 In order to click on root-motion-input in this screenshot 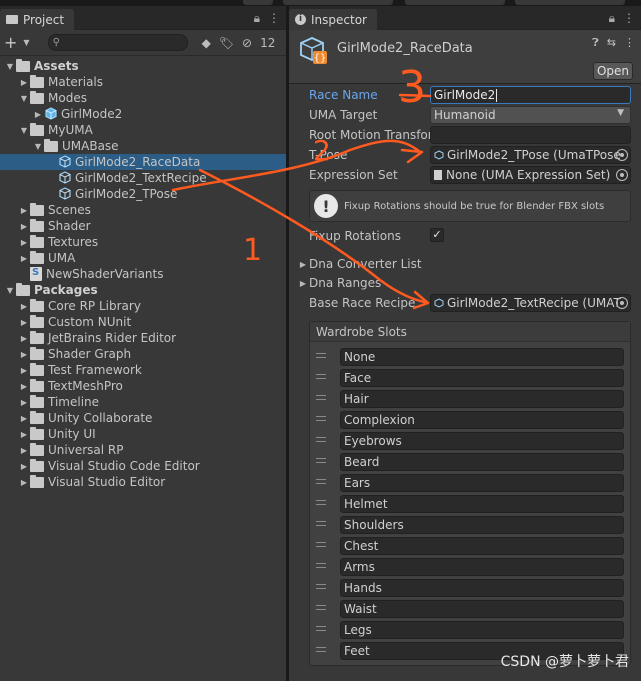, I will do `click(530, 135)`.